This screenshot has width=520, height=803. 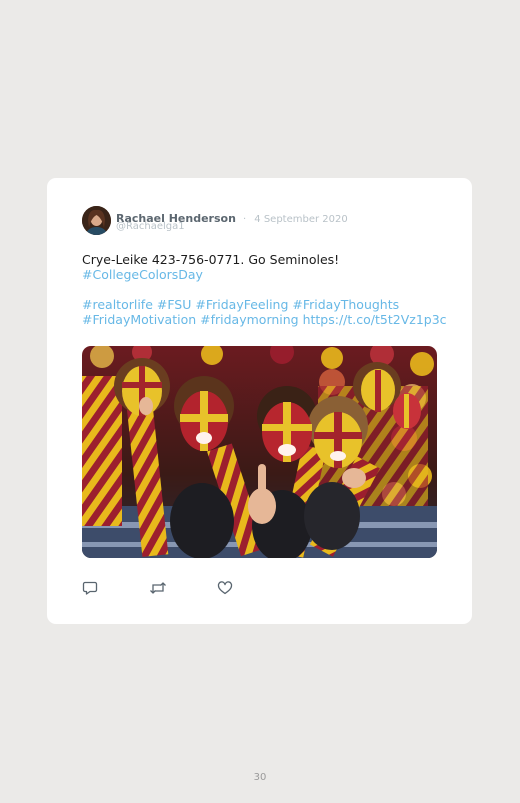 I want to click on hashtag-link: #CollegeColorsDay, so click(x=267, y=274).